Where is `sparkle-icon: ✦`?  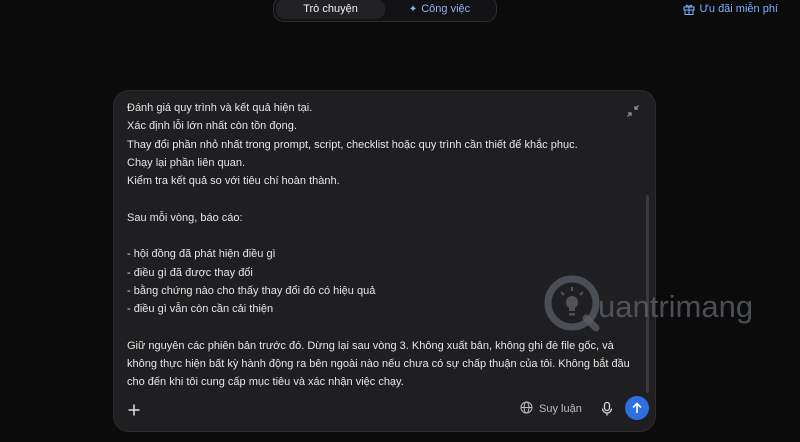 sparkle-icon: ✦ is located at coordinates (413, 9).